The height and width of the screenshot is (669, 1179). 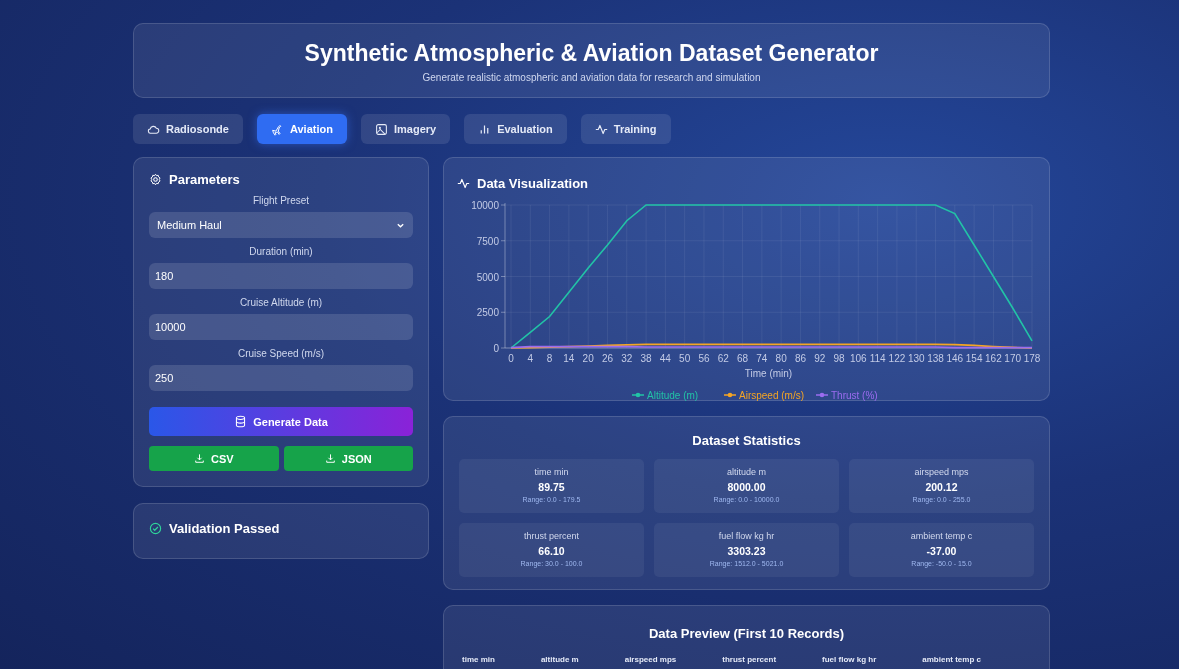 I want to click on field-label: Cruise Speed (m/s), so click(x=281, y=353).